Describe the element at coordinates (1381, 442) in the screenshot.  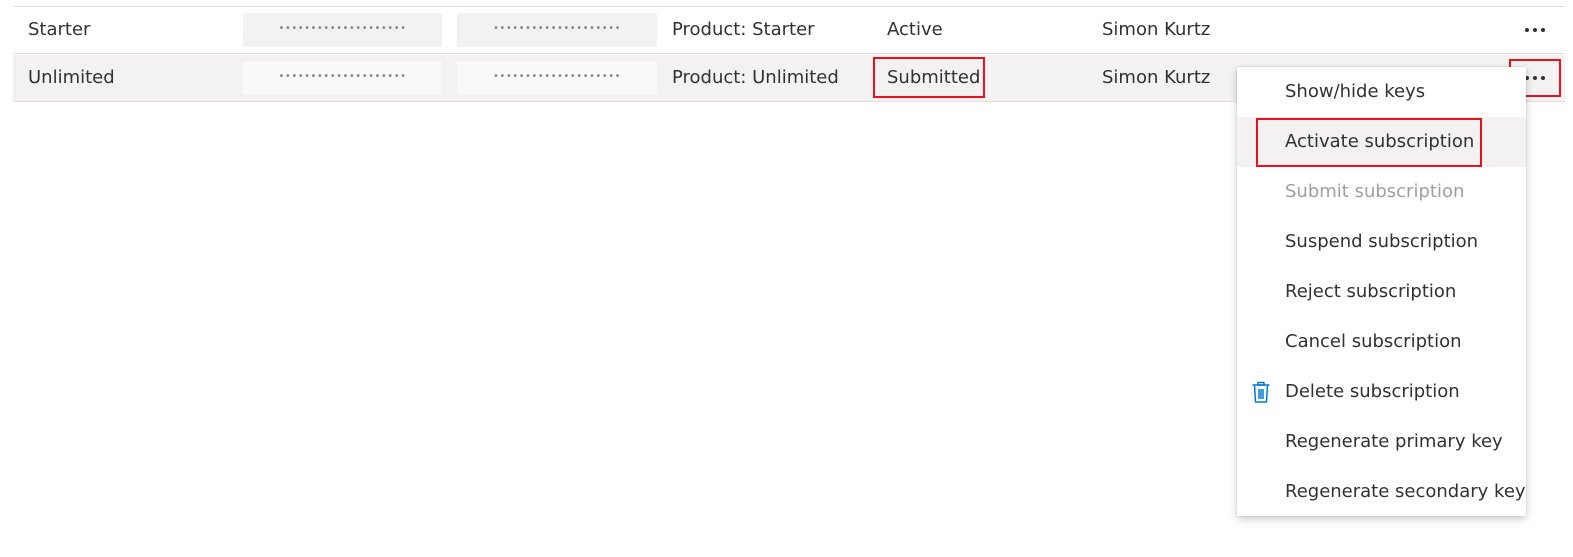
I see `menu-item-regenerate-primary-key: Regenerate primary key` at that location.